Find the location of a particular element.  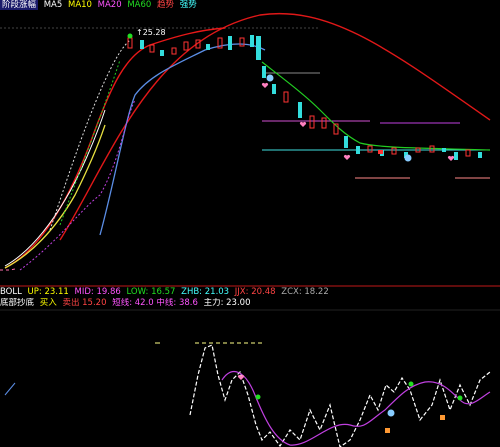

magenta-oscillator is located at coordinates (356, 408).